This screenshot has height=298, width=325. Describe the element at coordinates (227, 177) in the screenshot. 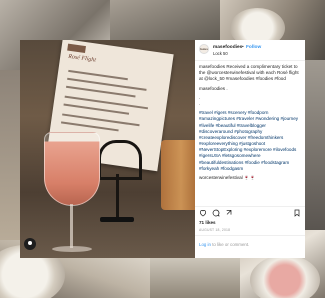

I see `caption-closing: worcesterwinefestival 🍷🍷` at that location.